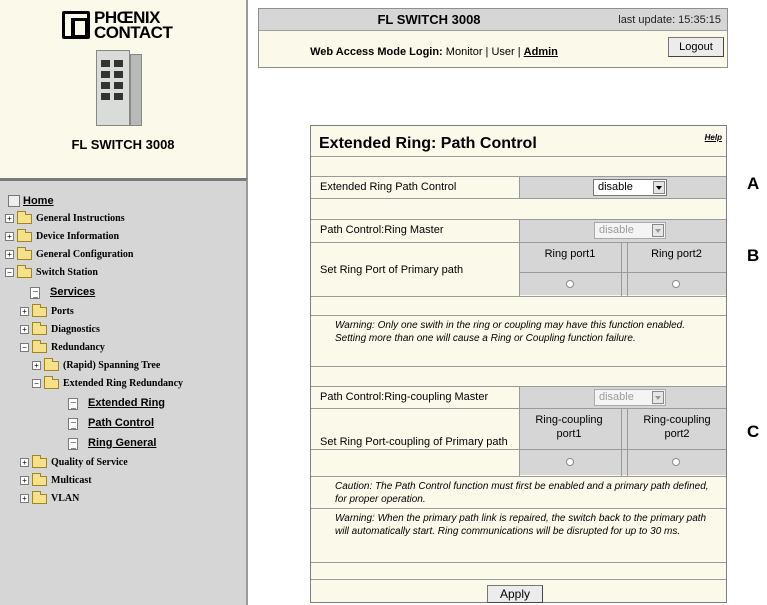 This screenshot has width=767, height=605. What do you see at coordinates (111, 423) in the screenshot?
I see `nav-path-control: Path Control` at bounding box center [111, 423].